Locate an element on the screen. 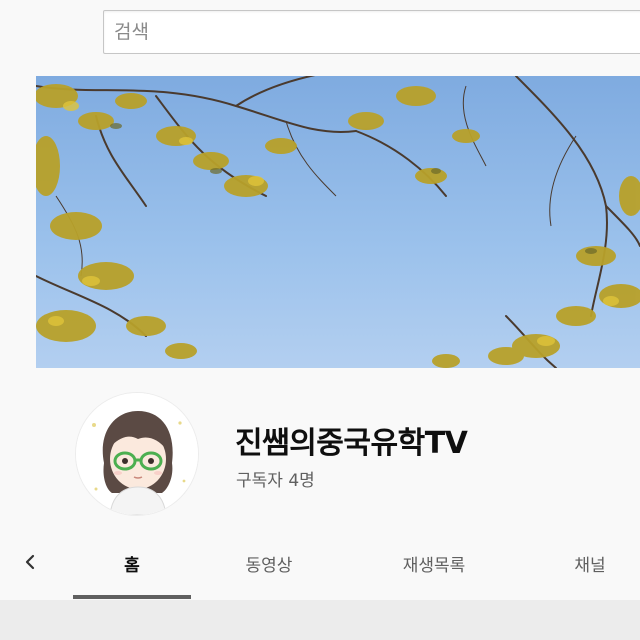  top-bar is located at coordinates (320, 38).